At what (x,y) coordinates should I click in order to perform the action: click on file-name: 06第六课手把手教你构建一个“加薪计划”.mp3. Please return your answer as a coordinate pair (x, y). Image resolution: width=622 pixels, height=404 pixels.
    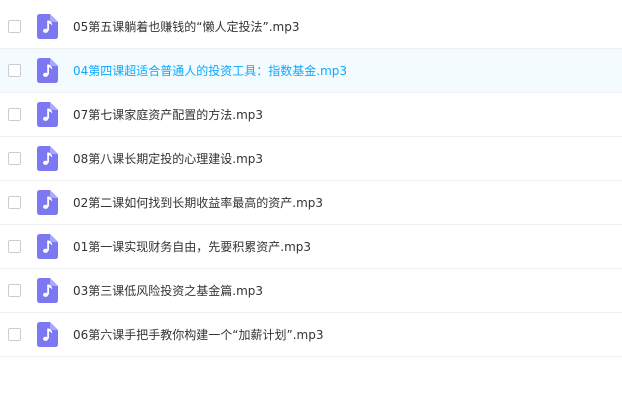
    Looking at the image, I should click on (198, 335).